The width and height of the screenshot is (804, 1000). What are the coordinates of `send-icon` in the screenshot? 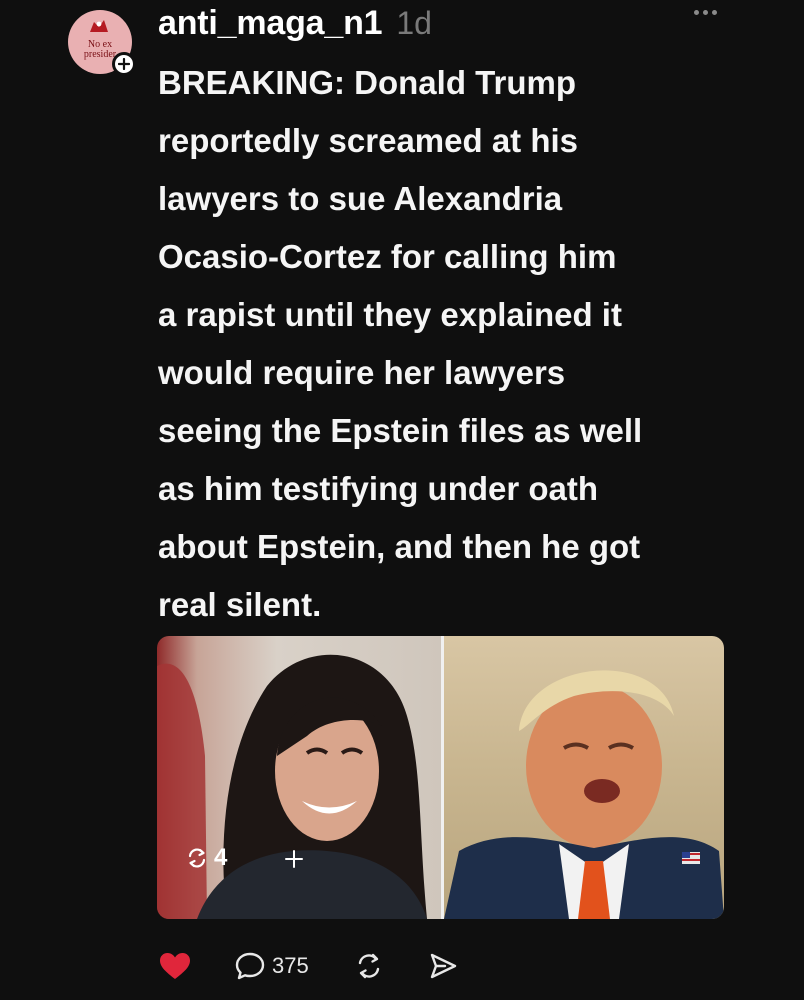 It's located at (443, 966).